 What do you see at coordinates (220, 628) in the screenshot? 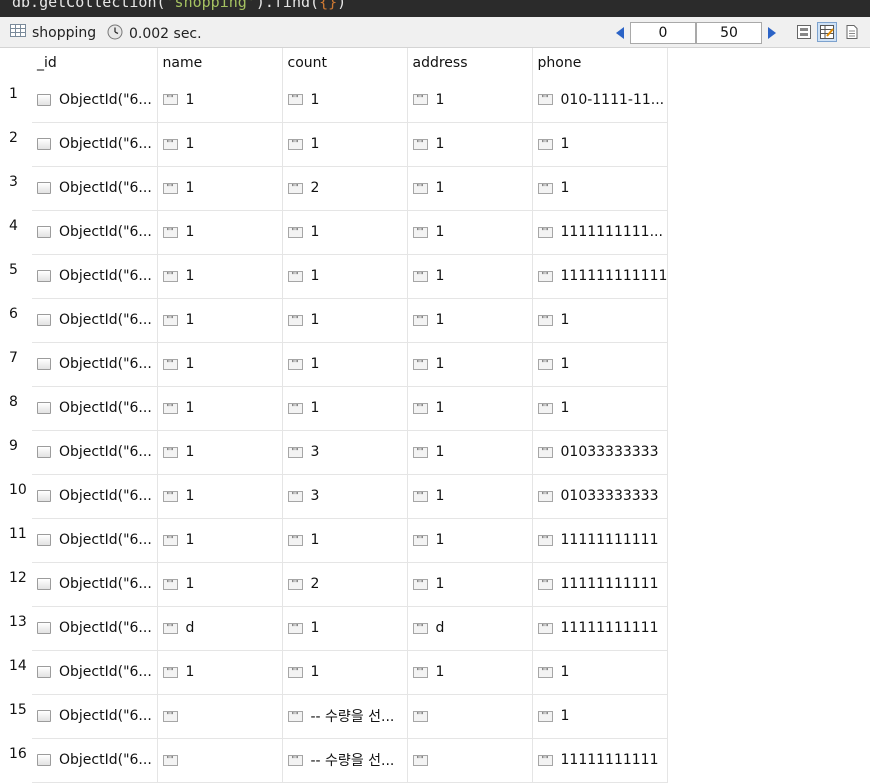
I see `cell-name: "" d` at bounding box center [220, 628].